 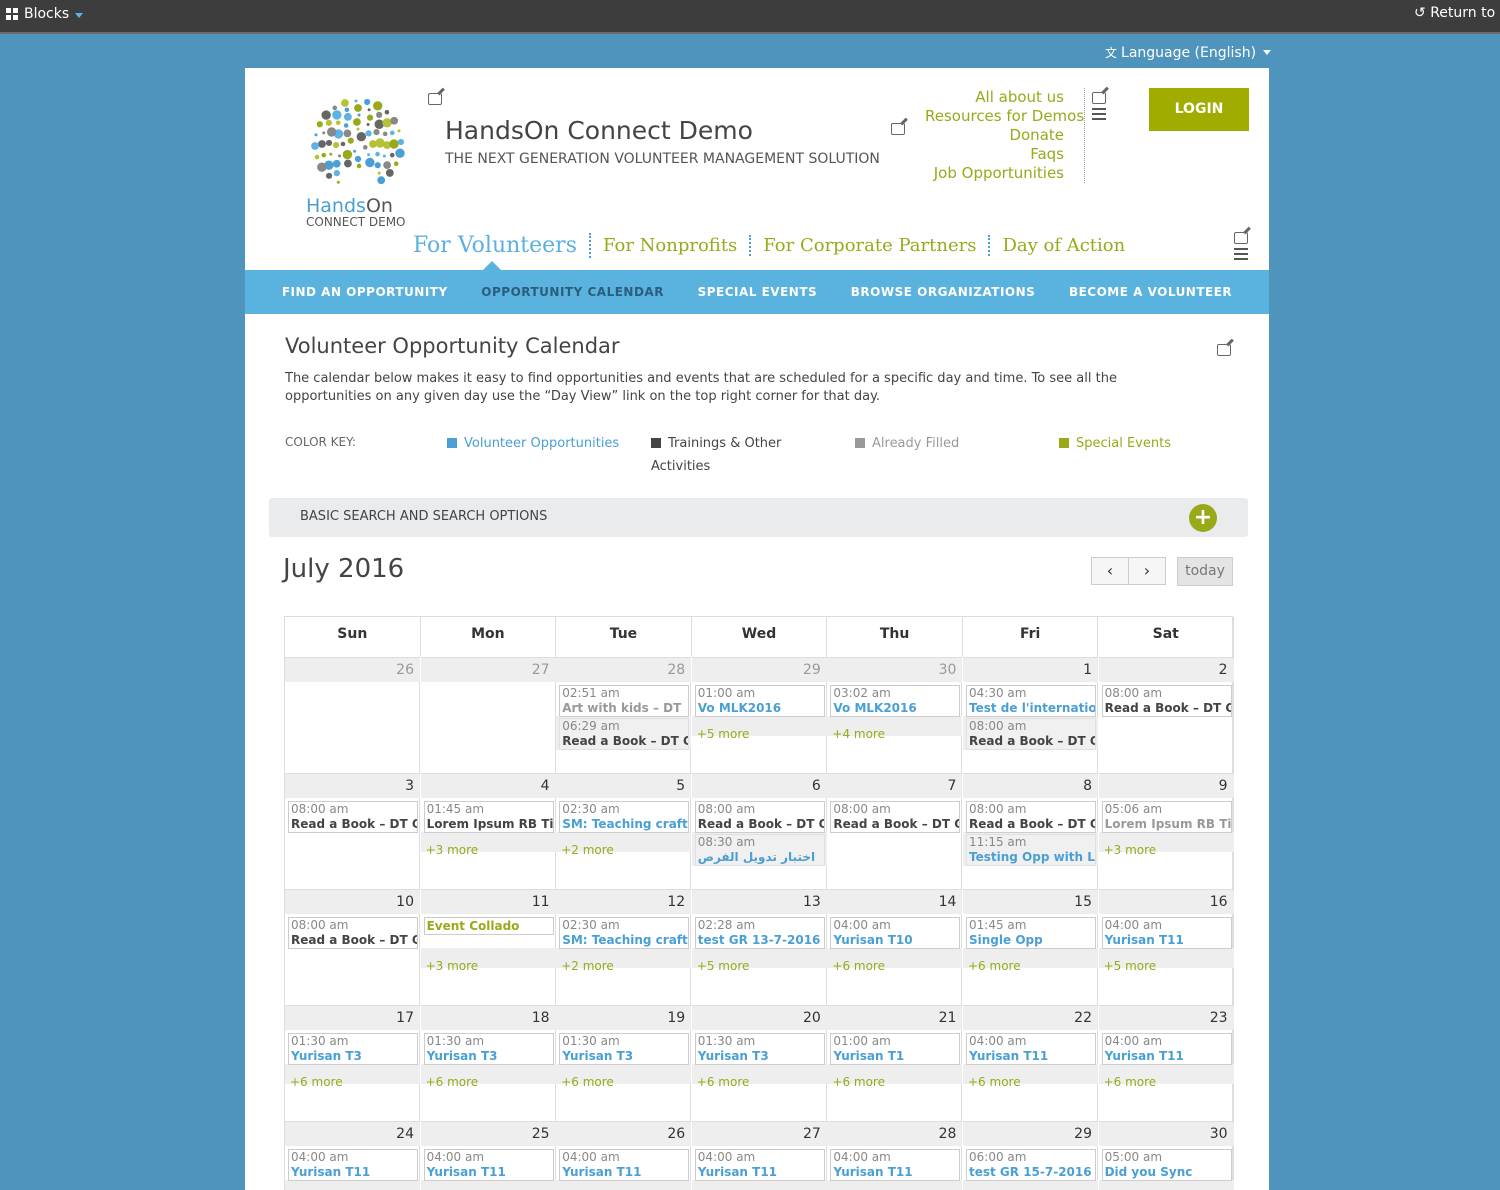 What do you see at coordinates (488, 1133) in the screenshot?
I see `day-number: 25` at bounding box center [488, 1133].